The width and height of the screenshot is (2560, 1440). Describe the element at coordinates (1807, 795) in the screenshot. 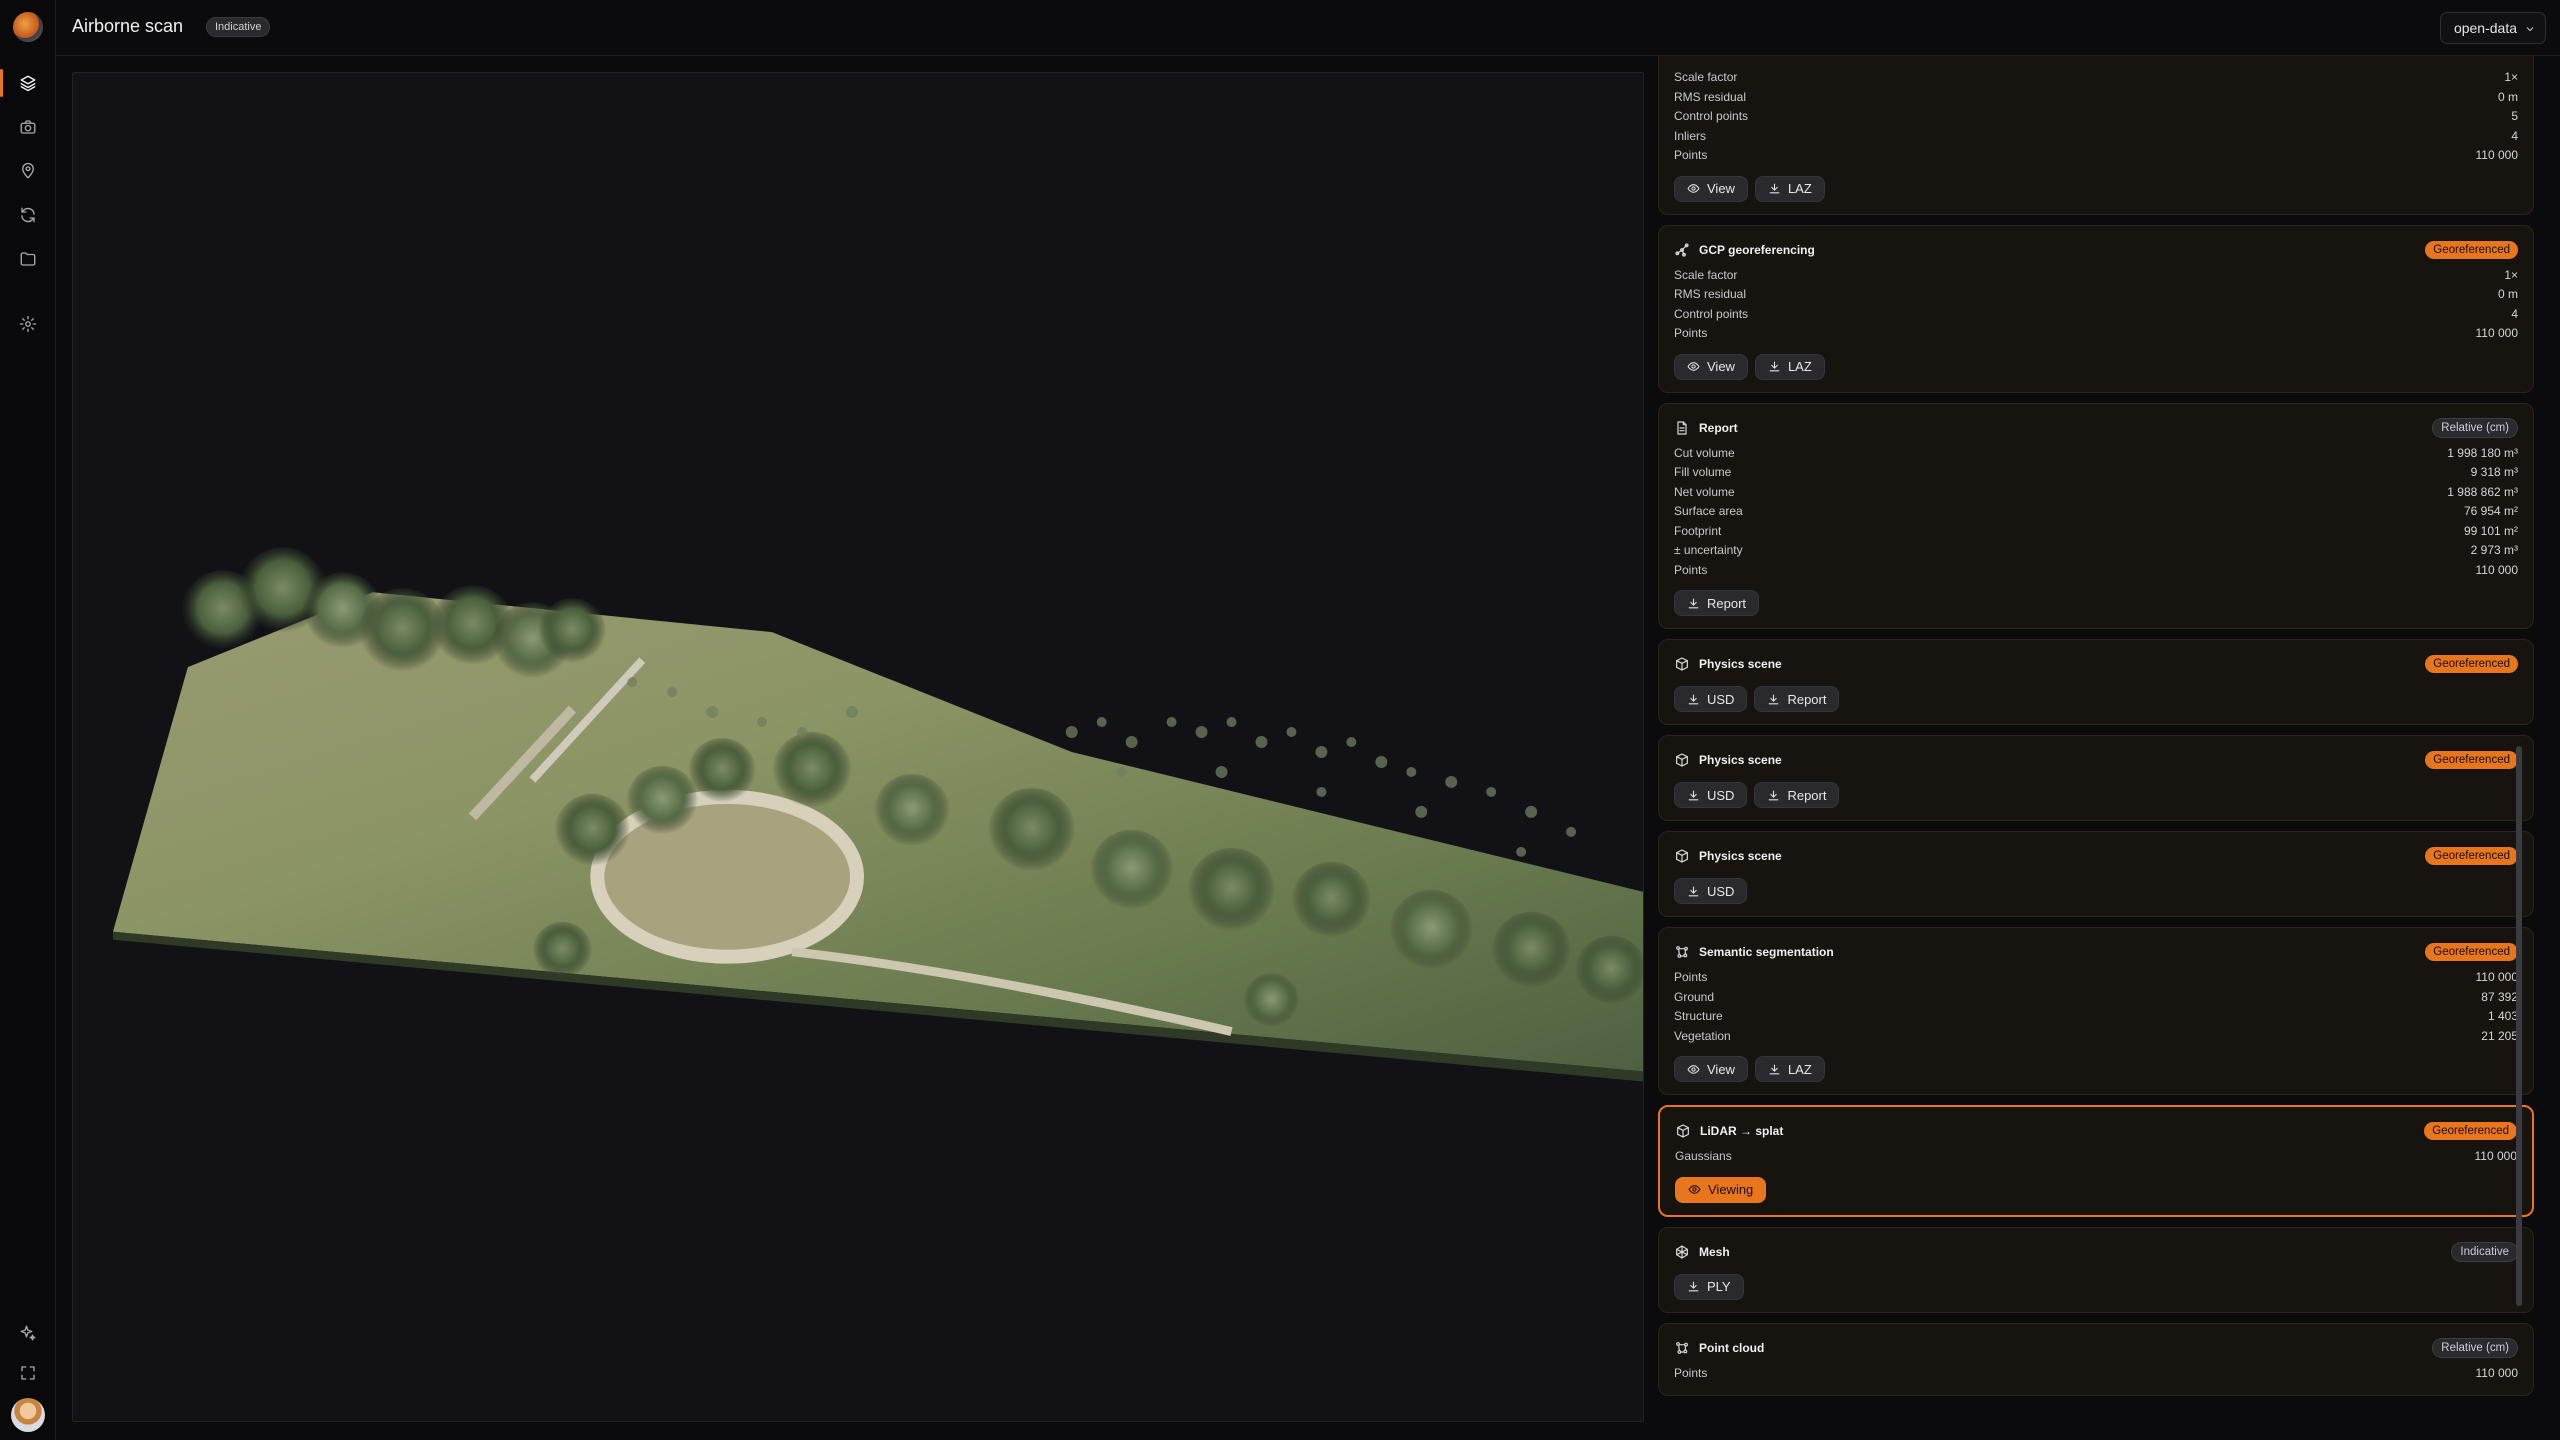

I see `button-label: Report` at that location.